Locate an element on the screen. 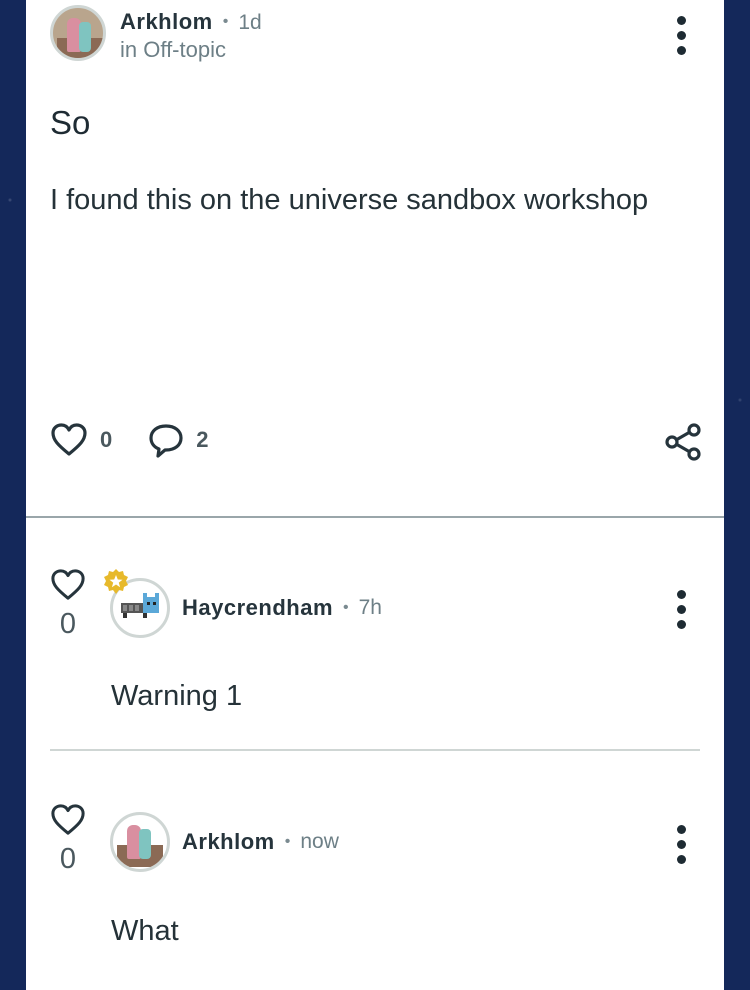 The height and width of the screenshot is (990, 750). speech-bubble-icon is located at coordinates (166, 441).